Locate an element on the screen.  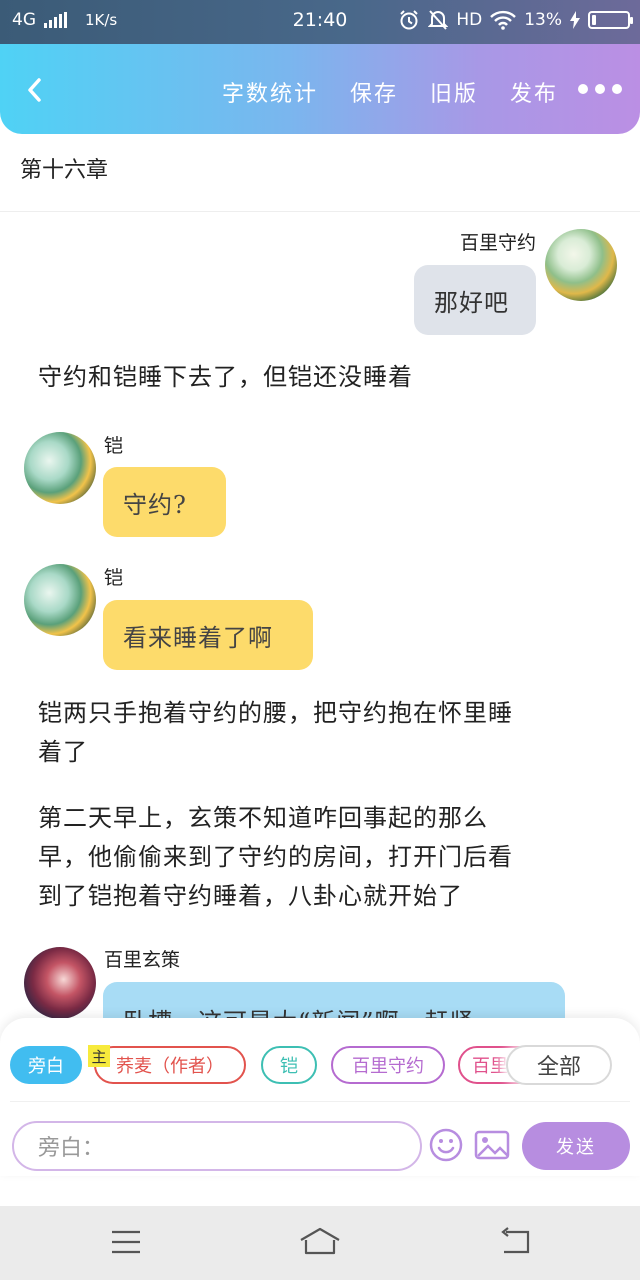
role-chip-shouyue: 百里守约 is located at coordinates (388, 1065).